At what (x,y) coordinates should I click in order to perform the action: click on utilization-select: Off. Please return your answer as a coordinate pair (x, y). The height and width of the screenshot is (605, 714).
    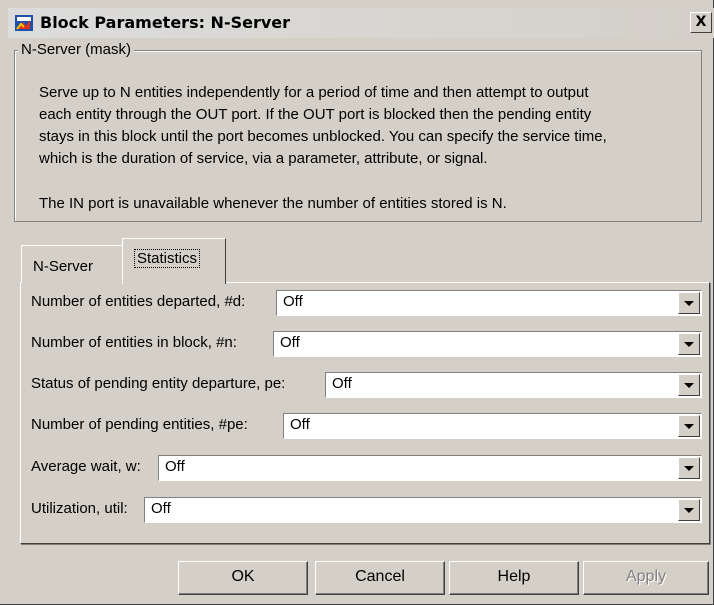
    Looking at the image, I should click on (423, 510).